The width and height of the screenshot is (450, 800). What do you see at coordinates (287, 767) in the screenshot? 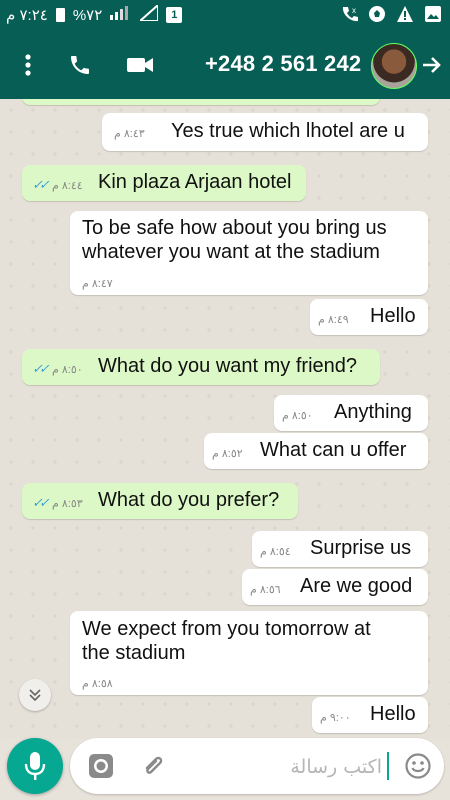
I see `message-input` at bounding box center [287, 767].